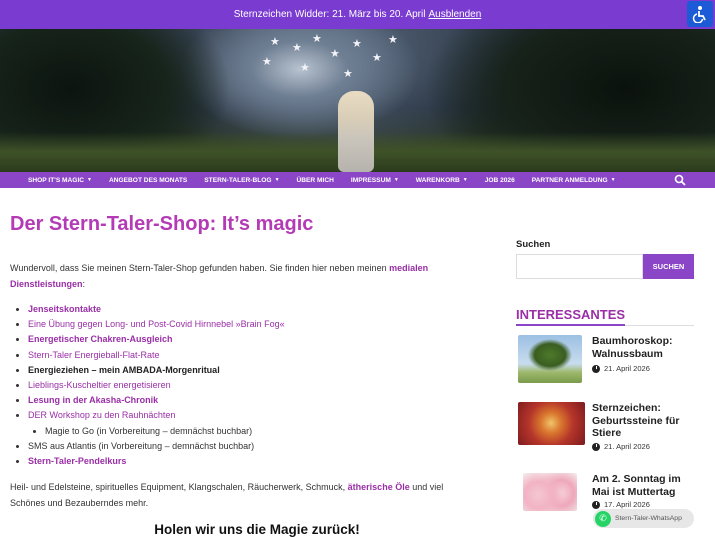  Describe the element at coordinates (94, 355) in the screenshot. I see `service-link-energieball: Stern-Taler Energieball-Flat-Rate` at that location.